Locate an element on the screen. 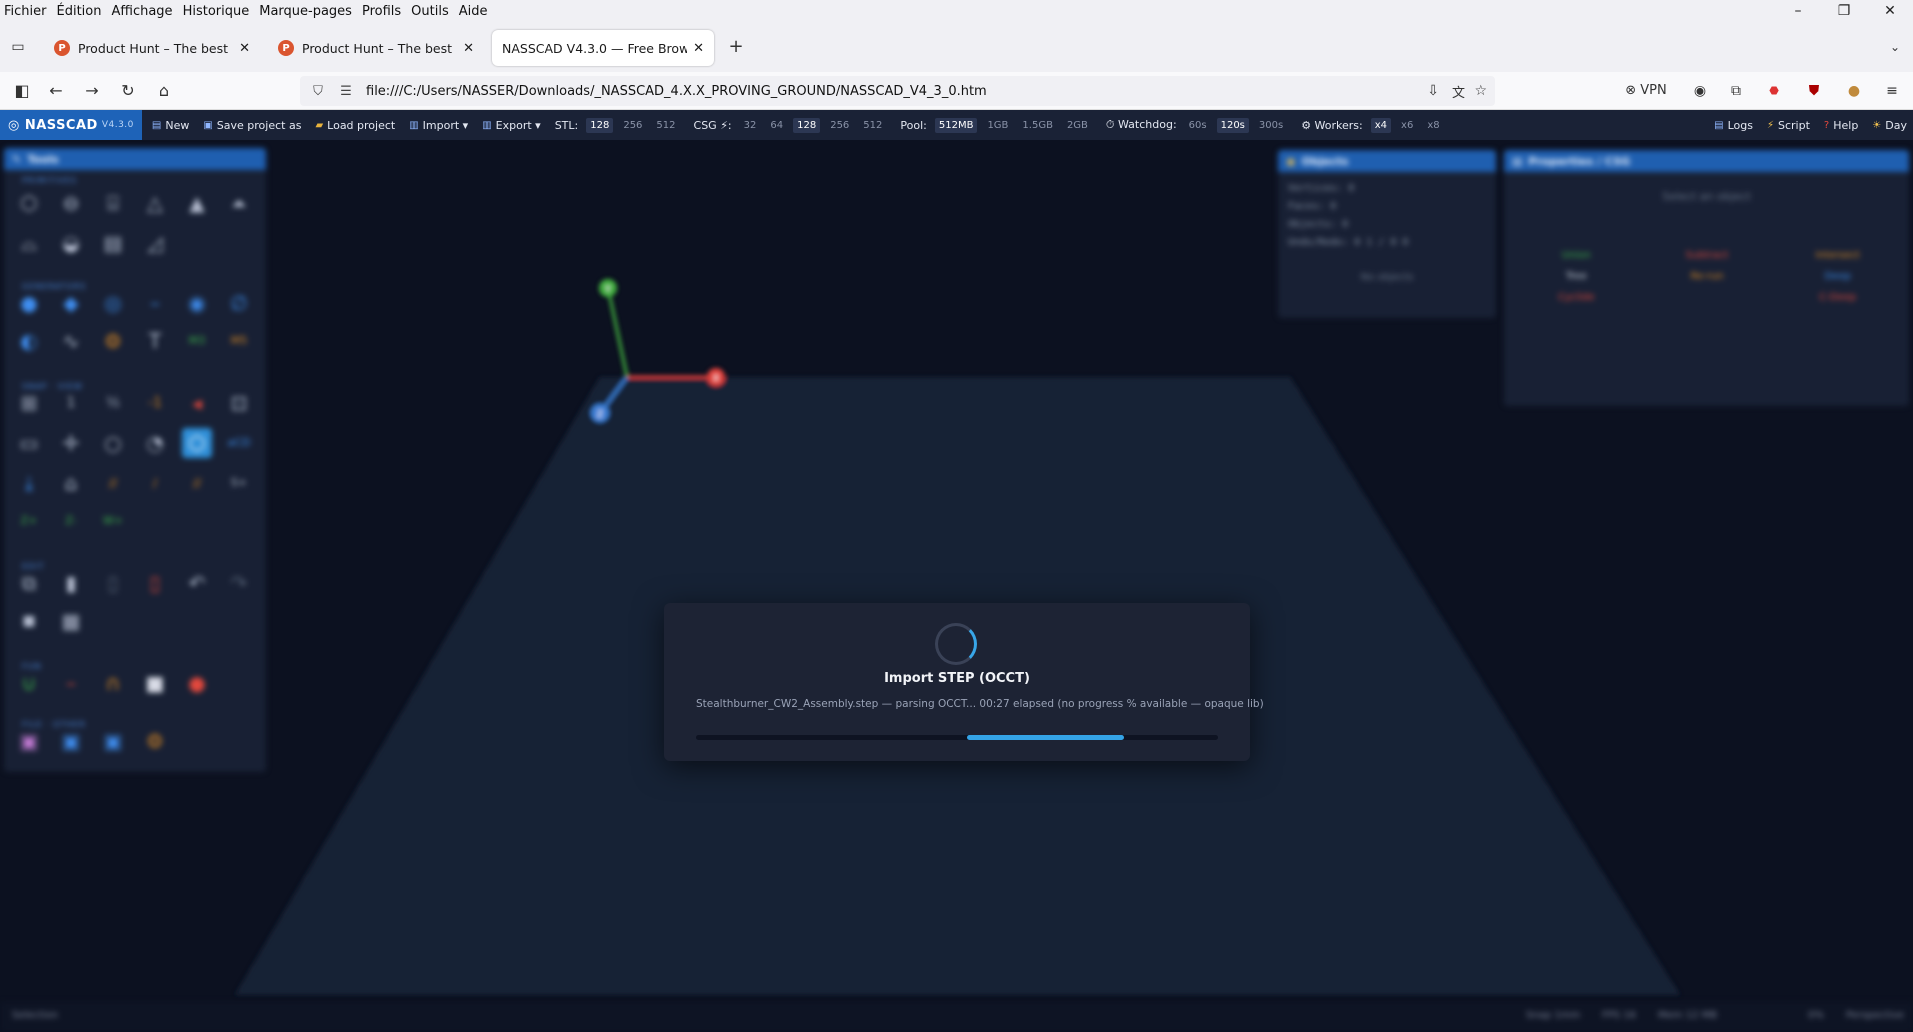 The width and height of the screenshot is (1913, 1032). rotate-x-icon: ∕ is located at coordinates (155, 483).